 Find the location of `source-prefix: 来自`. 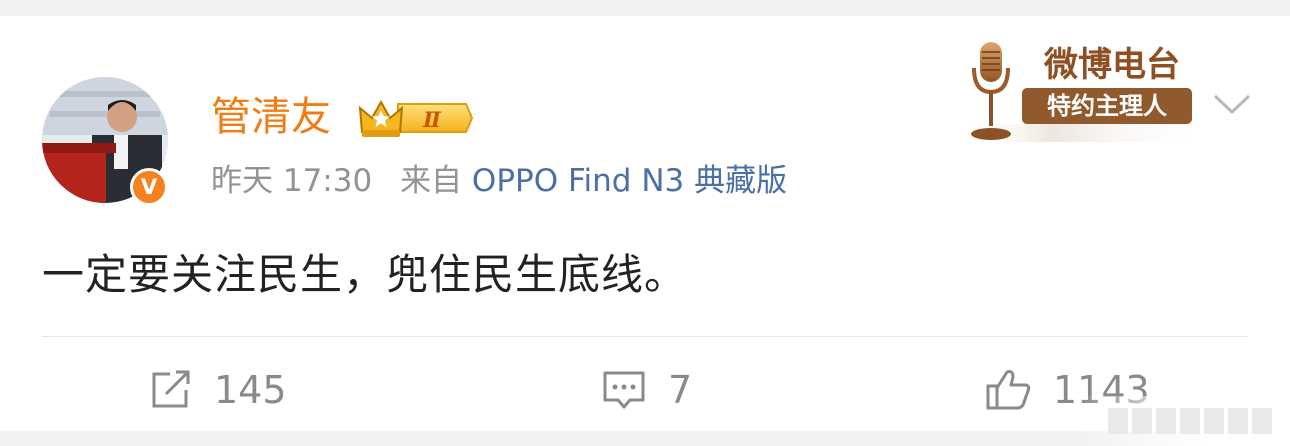

source-prefix: 来自 is located at coordinates (431, 181).